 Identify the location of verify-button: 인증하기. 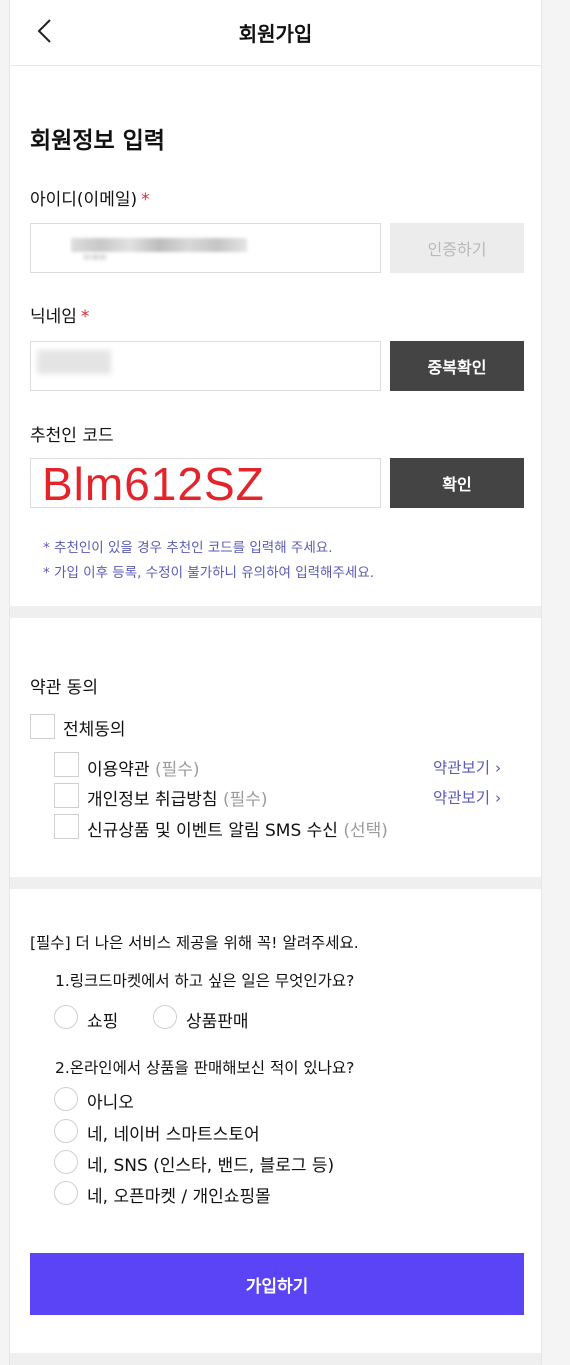
(457, 248).